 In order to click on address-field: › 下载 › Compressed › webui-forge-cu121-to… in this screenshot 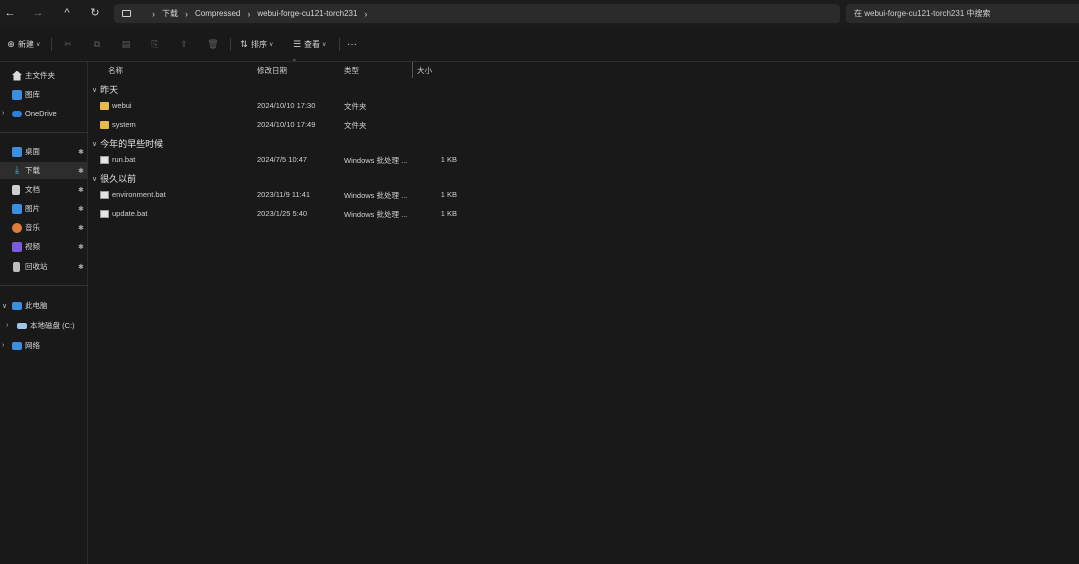, I will do `click(477, 13)`.